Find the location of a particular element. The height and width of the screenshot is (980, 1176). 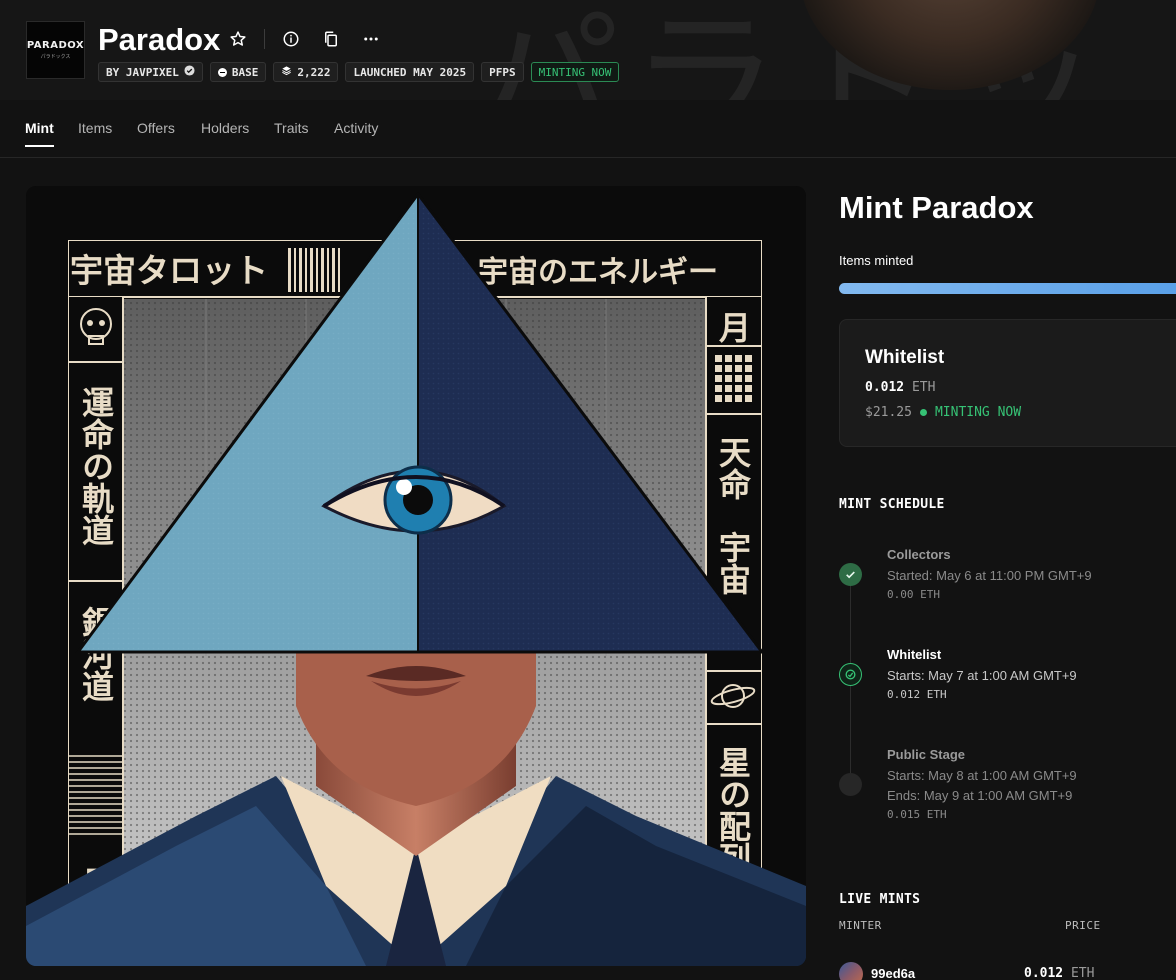

current-stage-status: MINTING NOW is located at coordinates (978, 412).